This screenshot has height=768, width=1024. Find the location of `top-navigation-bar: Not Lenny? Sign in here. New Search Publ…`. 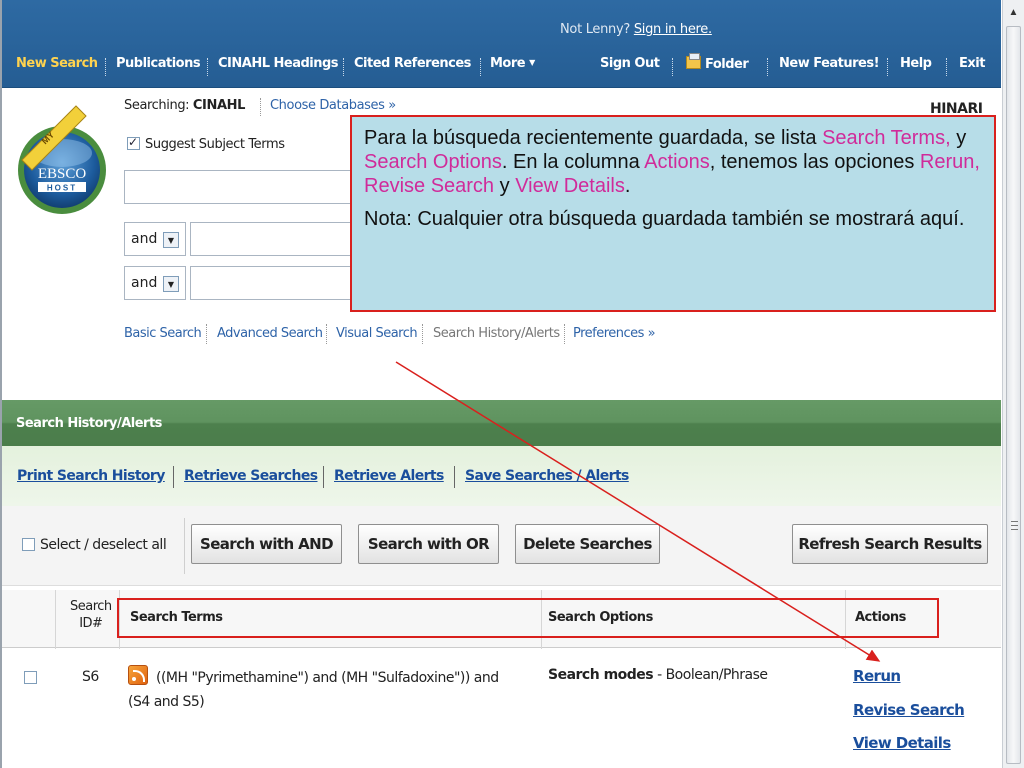

top-navigation-bar: Not Lenny? Sign in here. New Search Publ… is located at coordinates (501, 44).